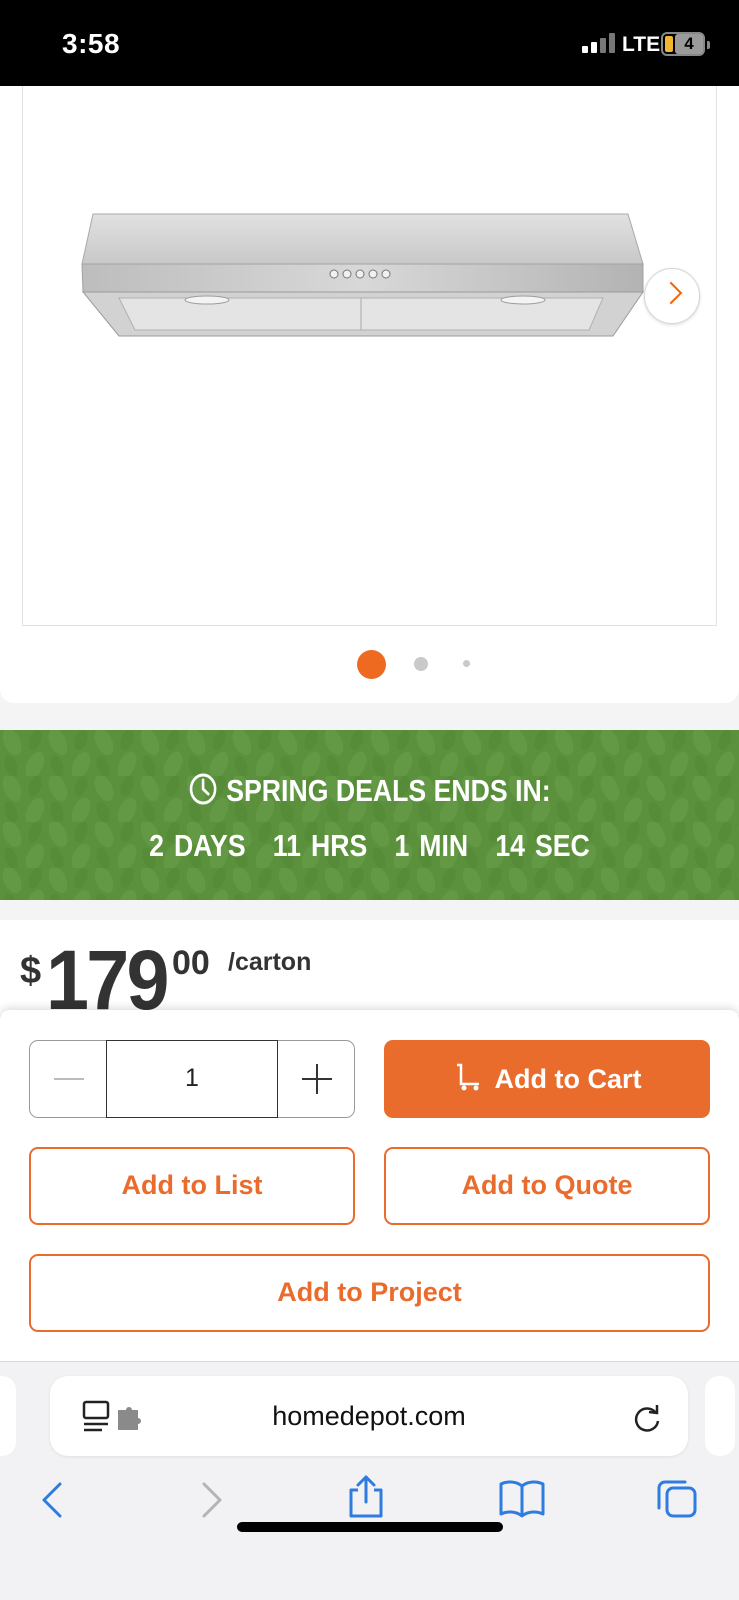  Describe the element at coordinates (522, 1498) in the screenshot. I see `bookmarks-icon` at that location.